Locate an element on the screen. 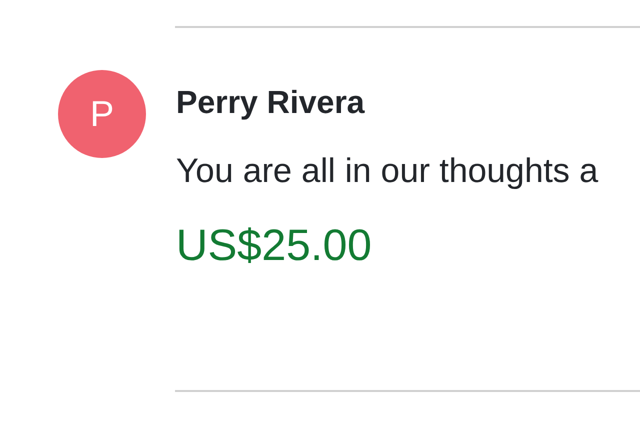 The height and width of the screenshot is (427, 640). donation-amount: US$25.00 is located at coordinates (274, 246).